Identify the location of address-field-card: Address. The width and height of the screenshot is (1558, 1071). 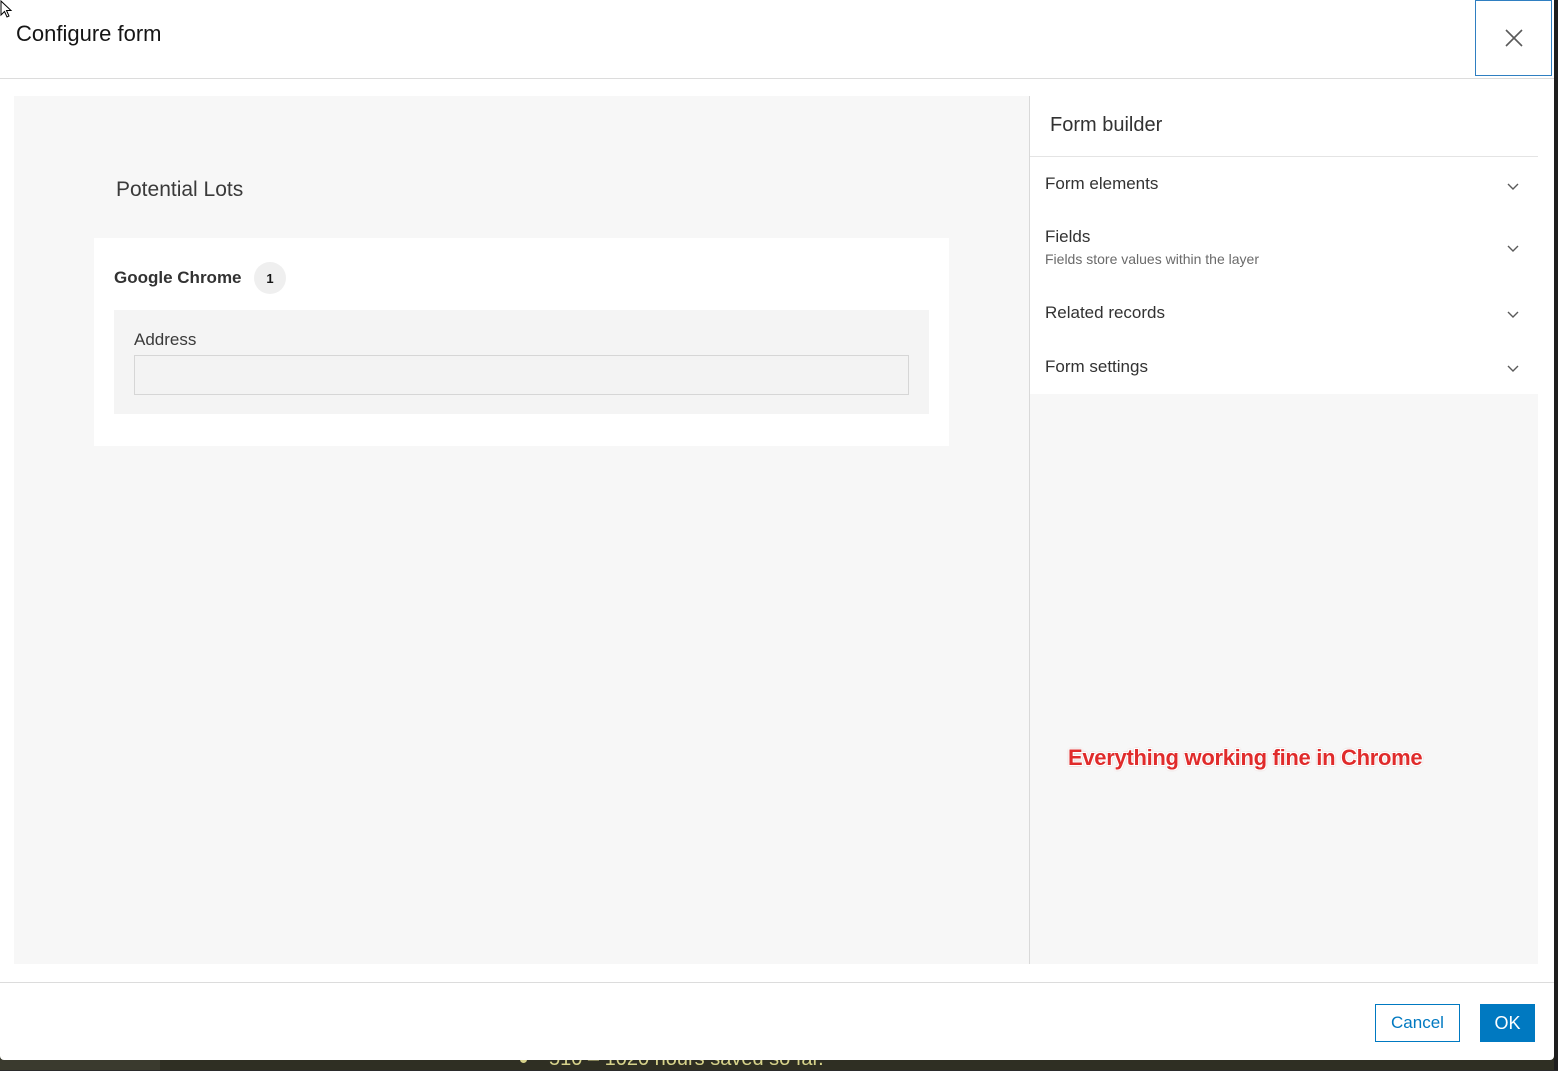
(521, 362).